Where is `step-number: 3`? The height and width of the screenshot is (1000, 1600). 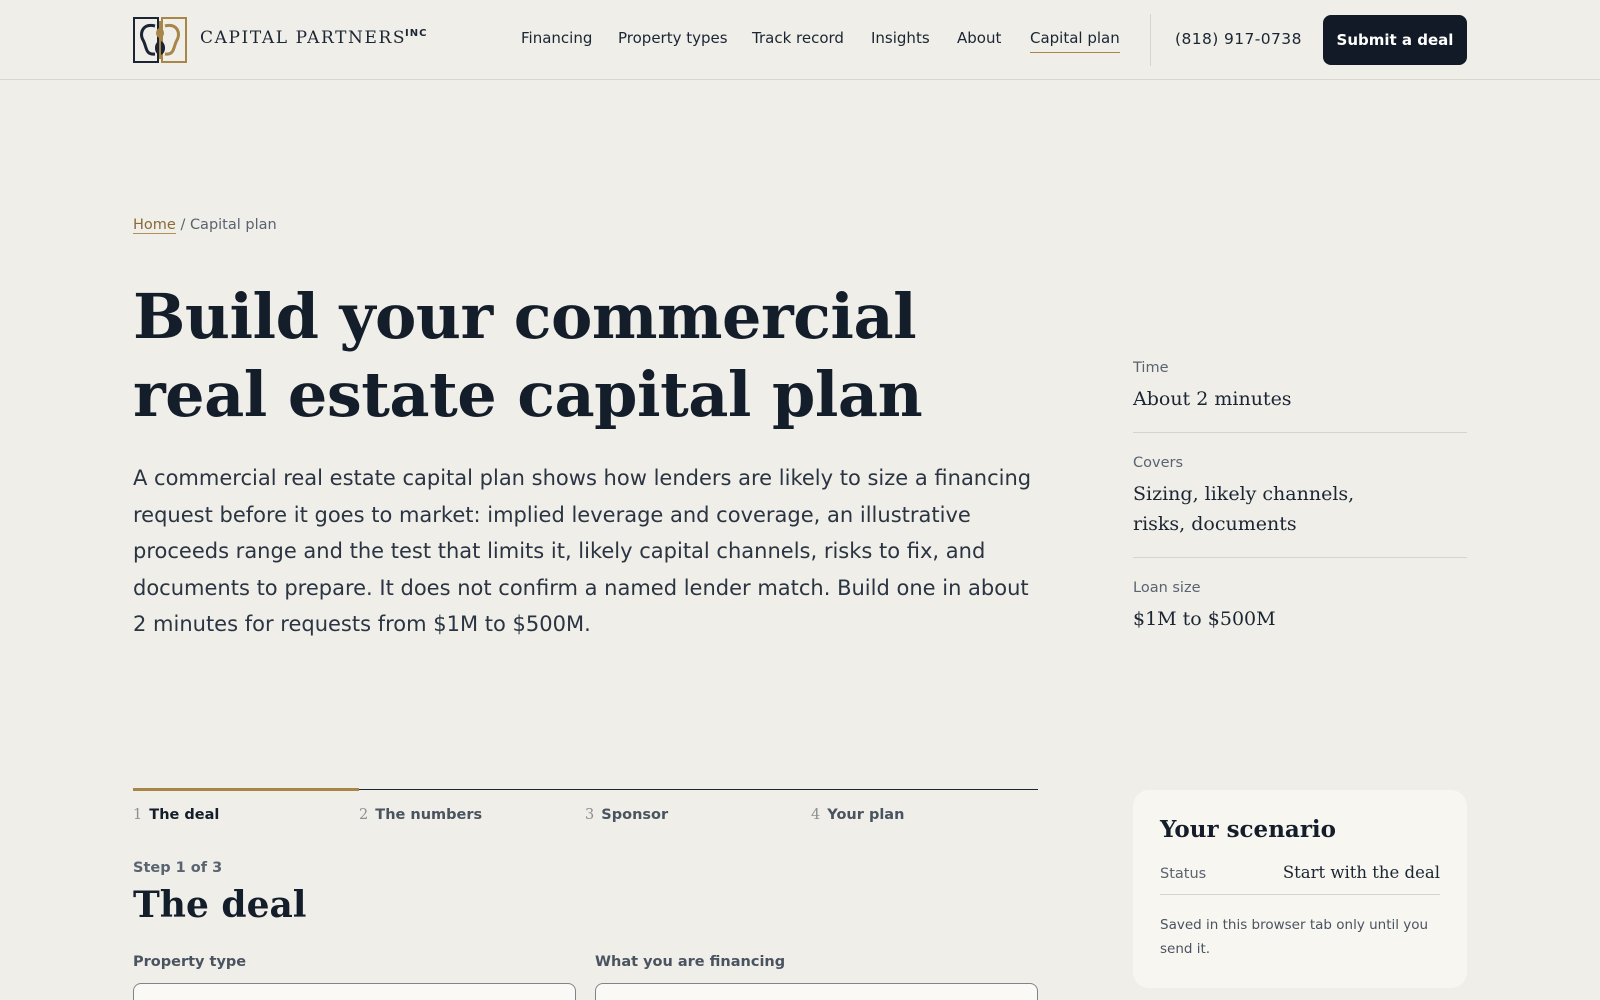 step-number: 3 is located at coordinates (590, 815).